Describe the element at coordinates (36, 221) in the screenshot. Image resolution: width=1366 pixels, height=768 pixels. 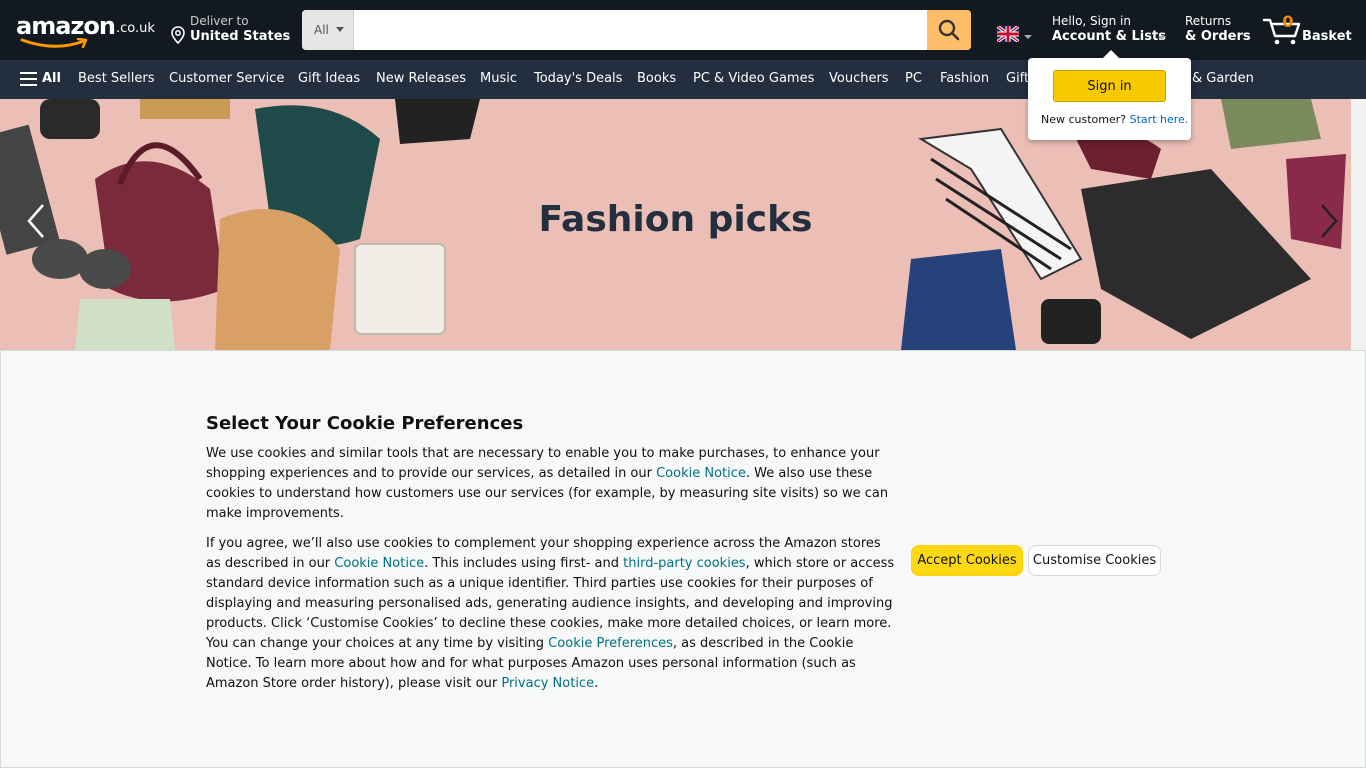
I see `chevron-left-icon` at that location.